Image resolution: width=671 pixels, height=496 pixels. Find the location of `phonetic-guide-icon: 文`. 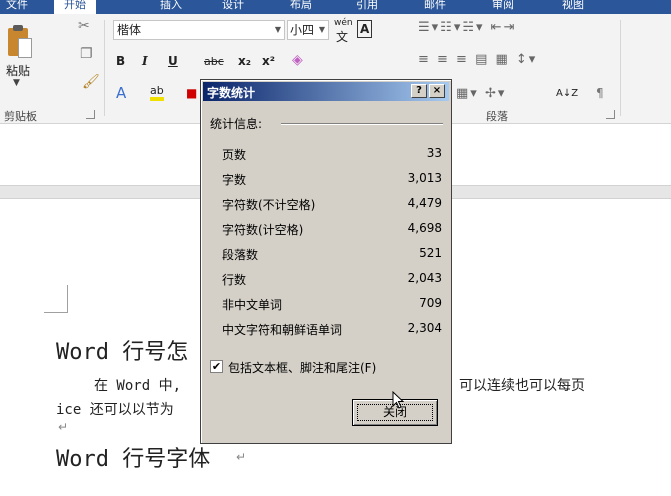

phonetic-guide-icon: 文 is located at coordinates (342, 36).